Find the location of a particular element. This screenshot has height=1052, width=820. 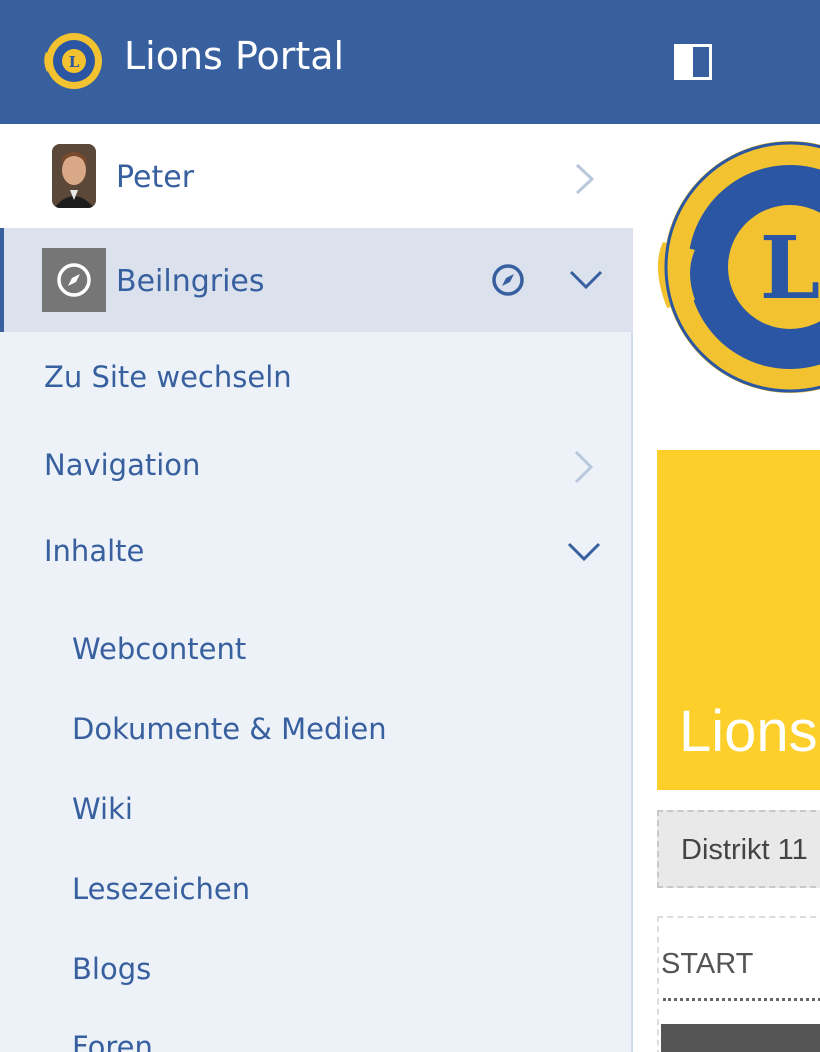

dark-bar is located at coordinates (740, 1038).